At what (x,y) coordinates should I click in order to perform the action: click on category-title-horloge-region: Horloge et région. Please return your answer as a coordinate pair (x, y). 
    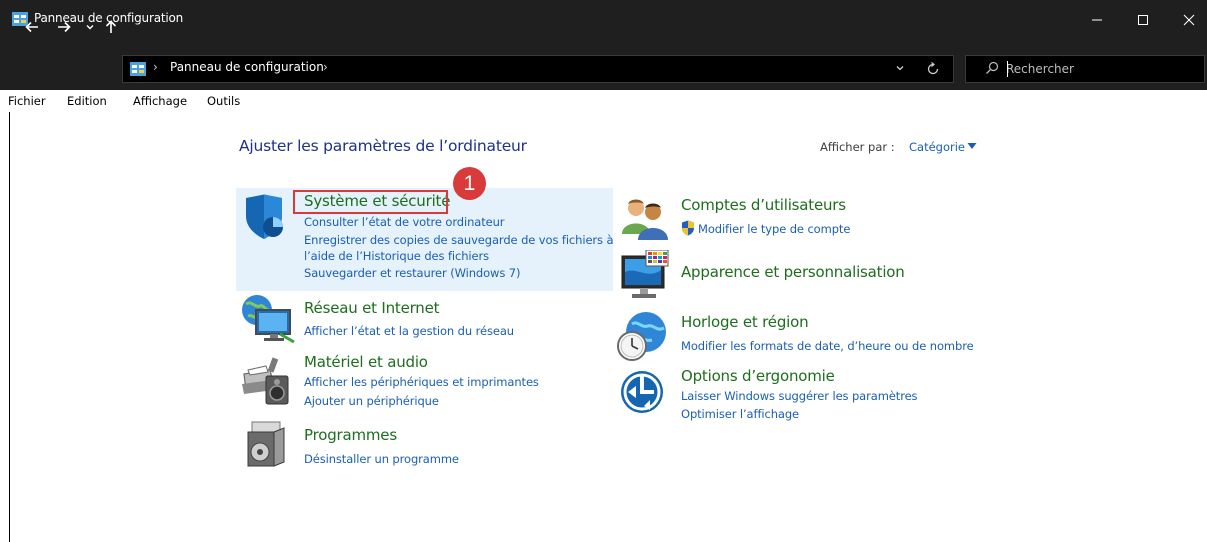
    Looking at the image, I should click on (745, 322).